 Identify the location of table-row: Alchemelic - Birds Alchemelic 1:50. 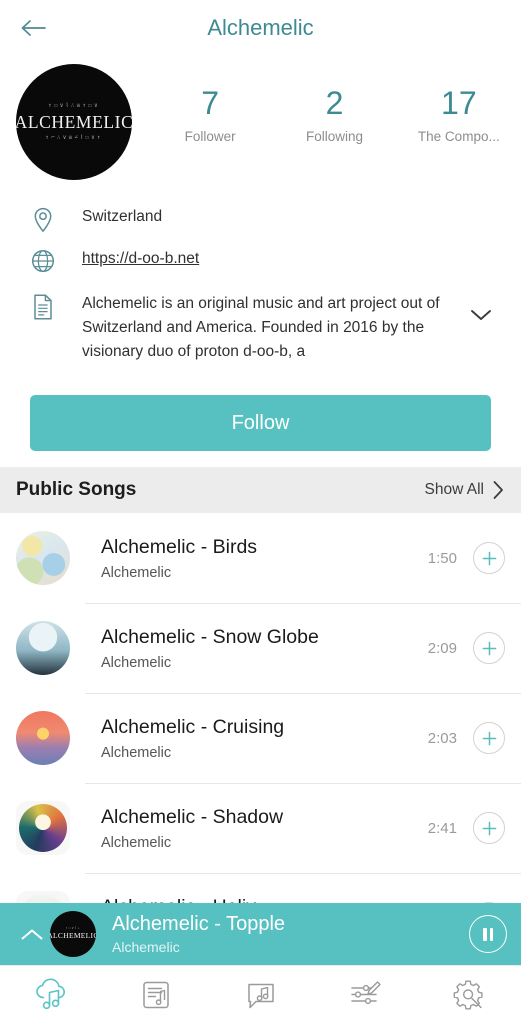
(260, 558).